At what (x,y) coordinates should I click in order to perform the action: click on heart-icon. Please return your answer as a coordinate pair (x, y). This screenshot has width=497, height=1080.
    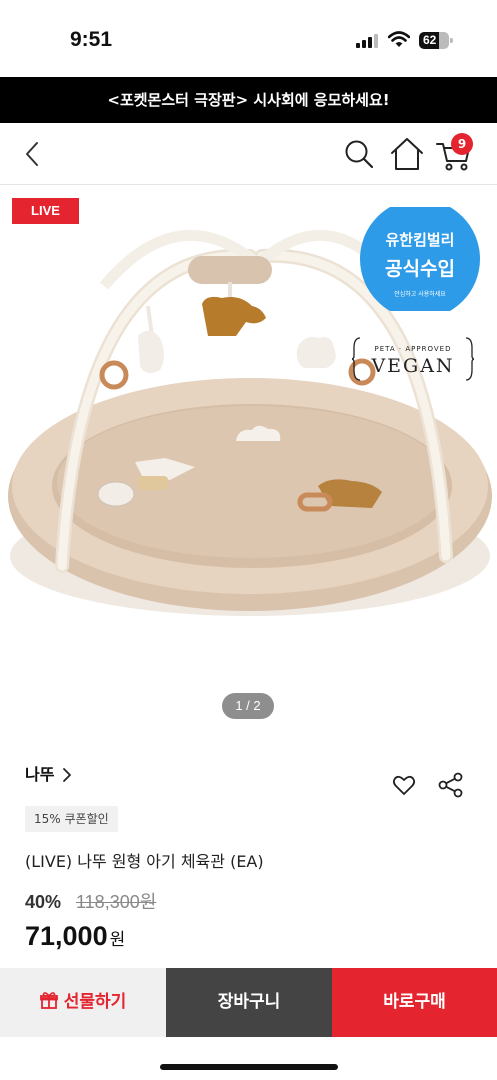
    Looking at the image, I should click on (404, 785).